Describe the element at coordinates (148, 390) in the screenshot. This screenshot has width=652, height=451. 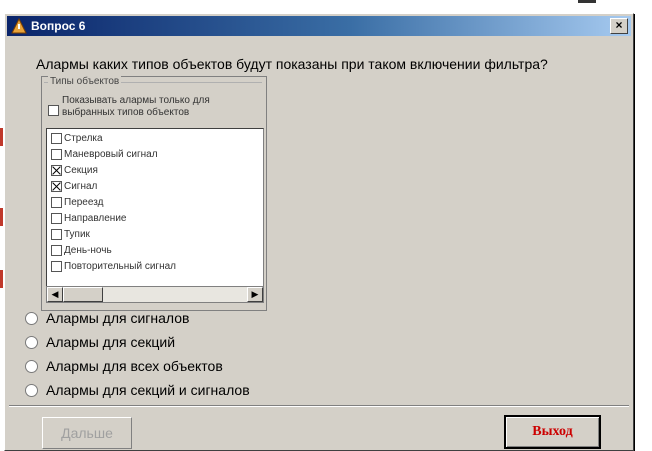
I see `answer-label: Алармы для секций и сигналов` at that location.